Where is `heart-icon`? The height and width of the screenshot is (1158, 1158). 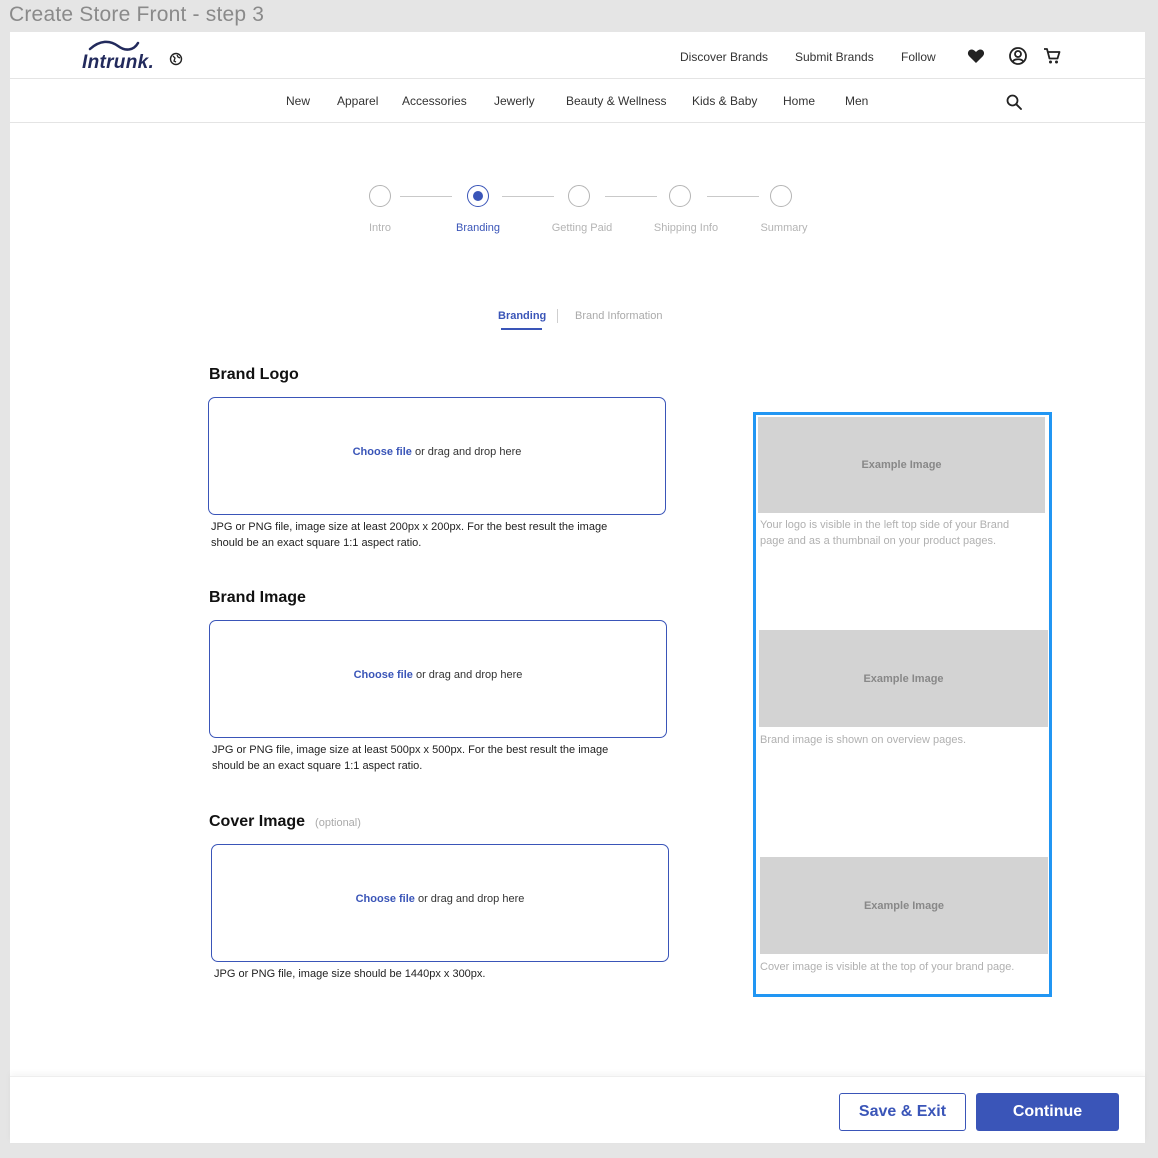
heart-icon is located at coordinates (976, 56).